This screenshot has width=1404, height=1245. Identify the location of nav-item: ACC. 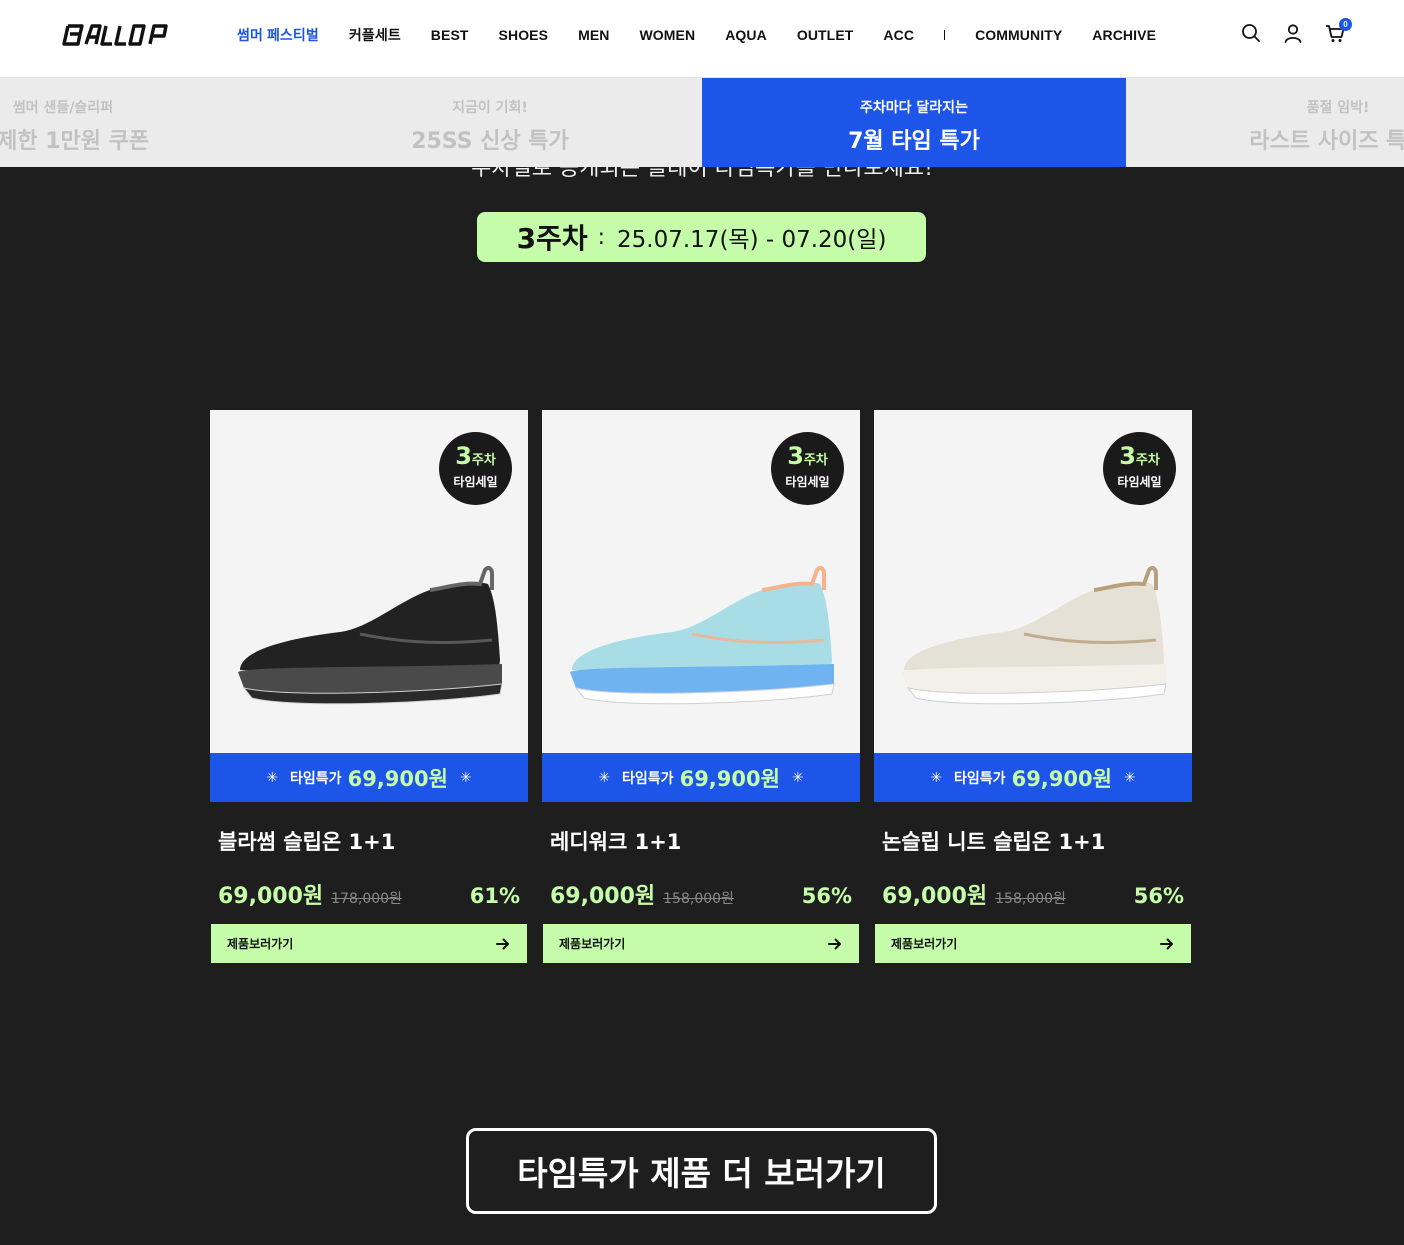
(898, 35).